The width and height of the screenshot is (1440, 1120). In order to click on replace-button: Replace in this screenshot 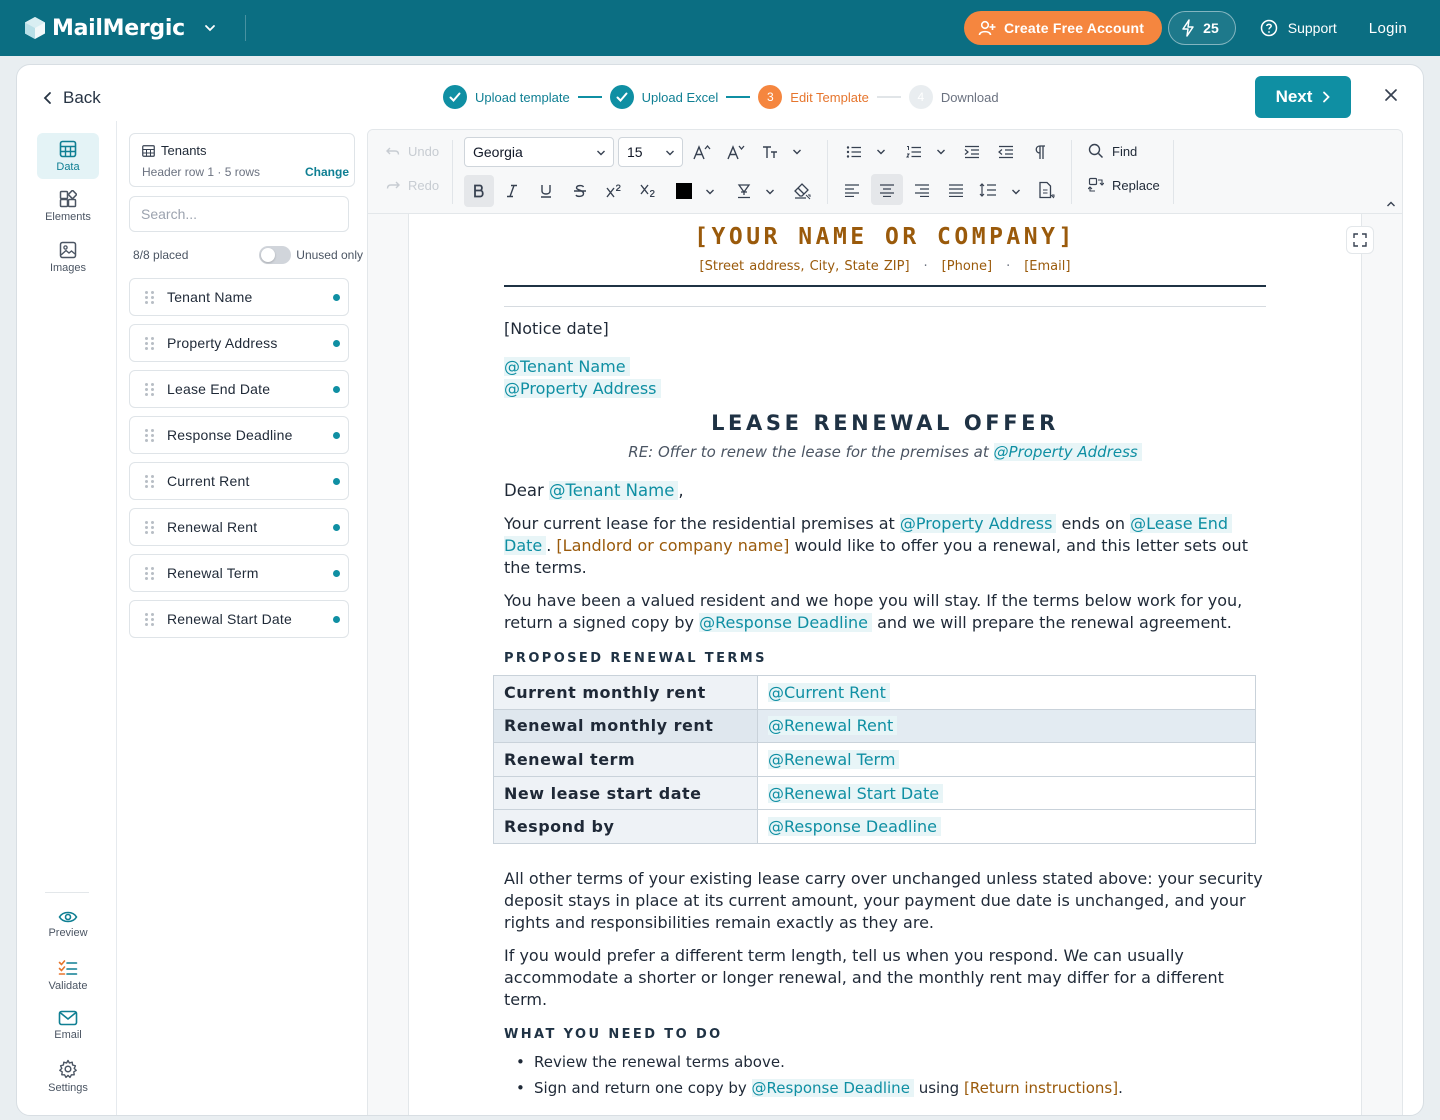, I will do `click(1124, 185)`.